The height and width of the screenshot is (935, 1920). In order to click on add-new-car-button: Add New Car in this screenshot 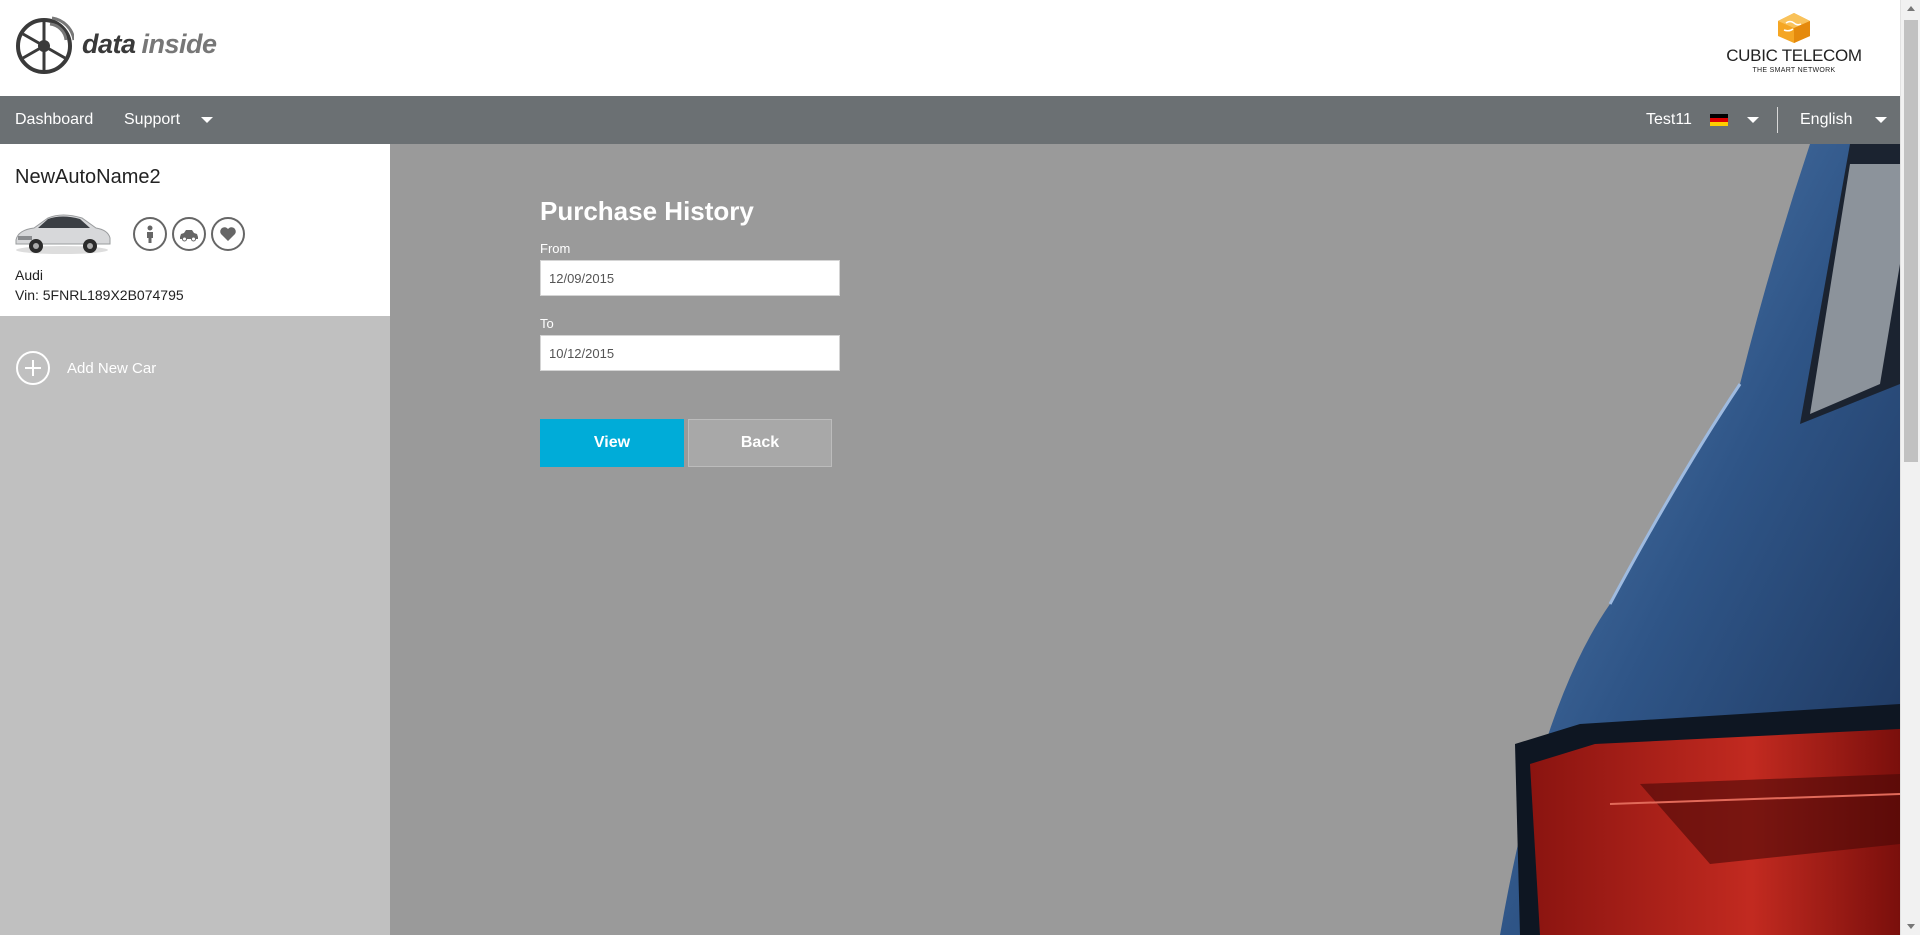, I will do `click(85, 368)`.